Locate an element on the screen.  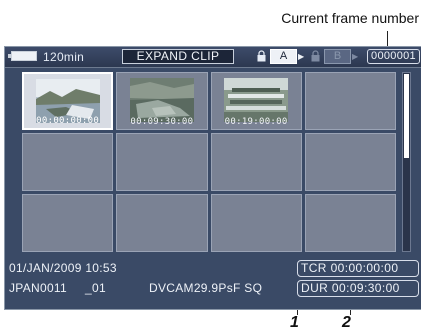
duration-timecode: DUR 00:09:30:00 is located at coordinates (358, 288).